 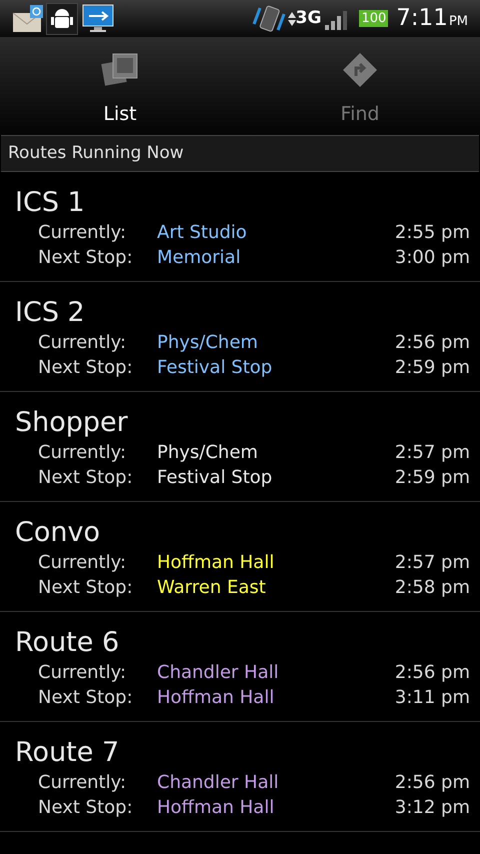 What do you see at coordinates (432, 233) in the screenshot?
I see `stop-time: 2:55 pm` at bounding box center [432, 233].